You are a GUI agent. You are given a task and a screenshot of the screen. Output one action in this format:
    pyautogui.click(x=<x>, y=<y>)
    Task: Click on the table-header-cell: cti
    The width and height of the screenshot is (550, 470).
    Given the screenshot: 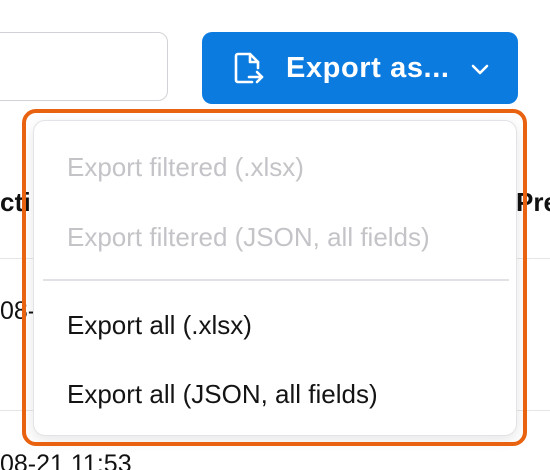 What is the action you would take?
    pyautogui.click(x=15, y=202)
    